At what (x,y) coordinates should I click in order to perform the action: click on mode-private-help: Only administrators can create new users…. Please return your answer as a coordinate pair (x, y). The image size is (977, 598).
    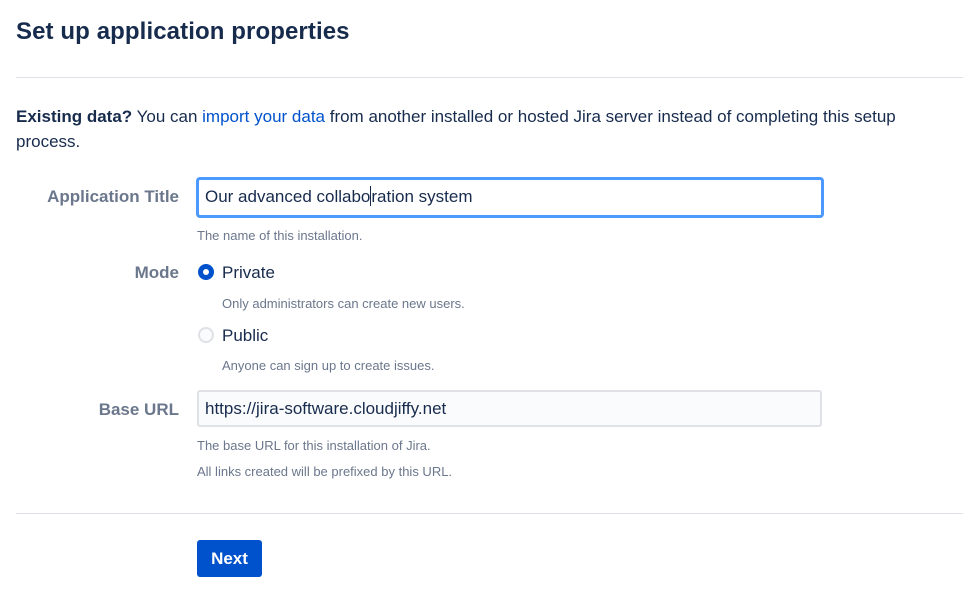
    Looking at the image, I should click on (343, 303).